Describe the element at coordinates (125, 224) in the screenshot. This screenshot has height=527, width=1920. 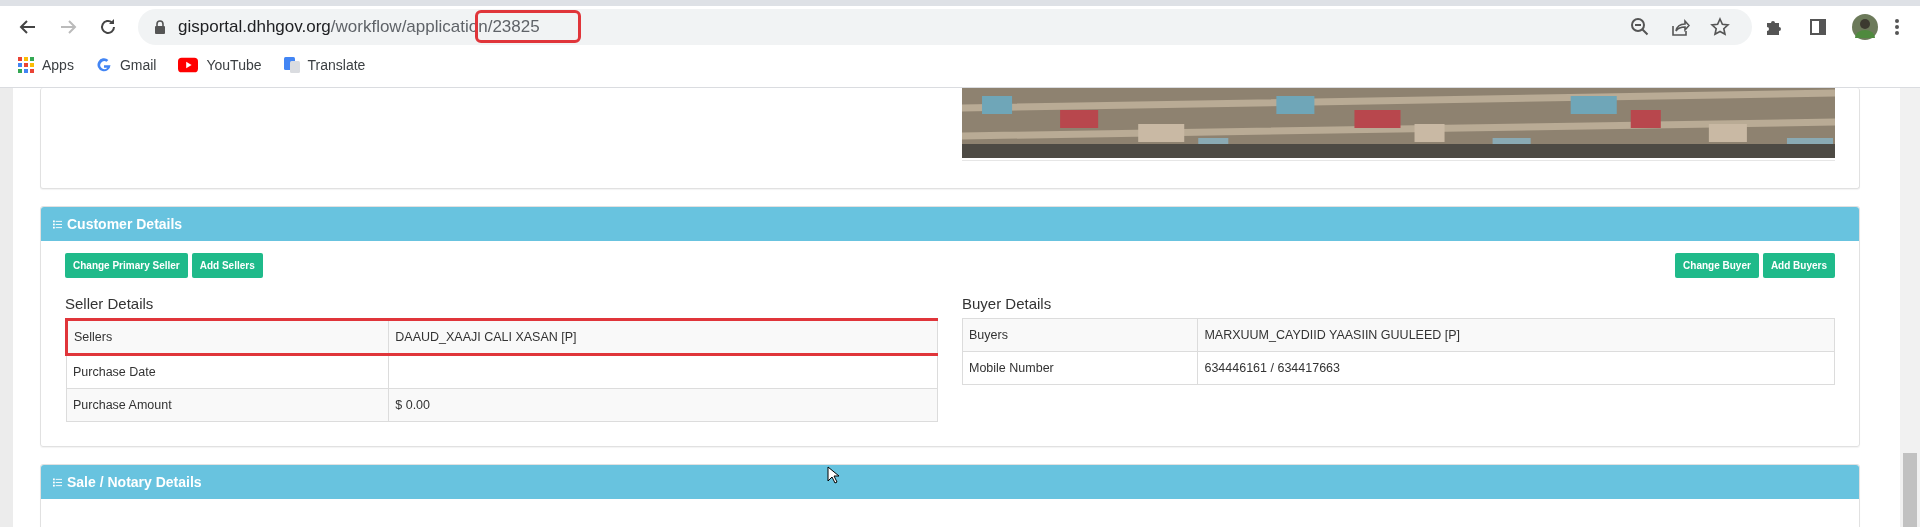
I see `section-title: Customer Details` at that location.